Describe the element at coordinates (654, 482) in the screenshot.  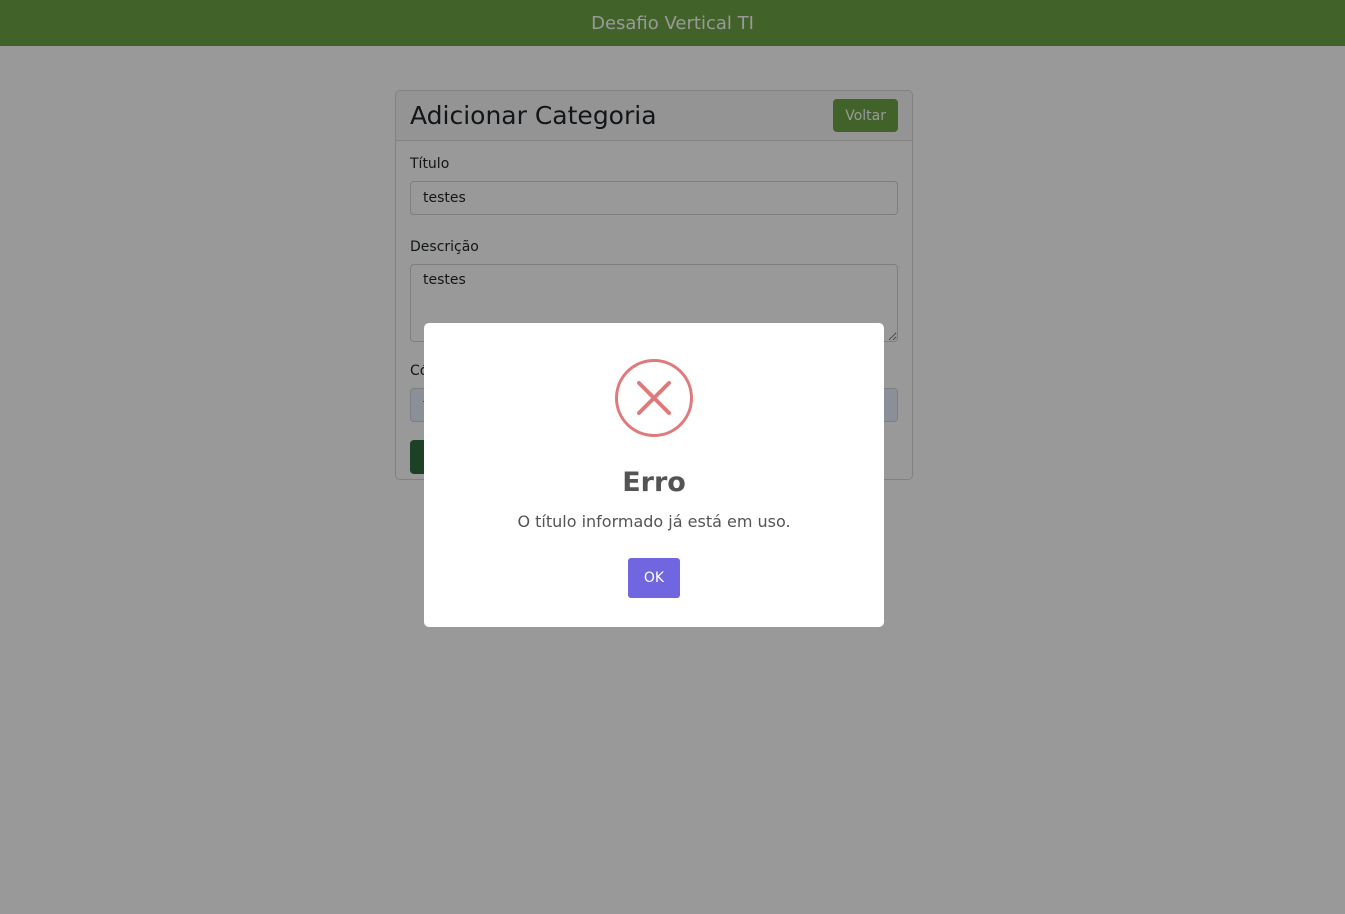
I see `dialog-title: Erro` at that location.